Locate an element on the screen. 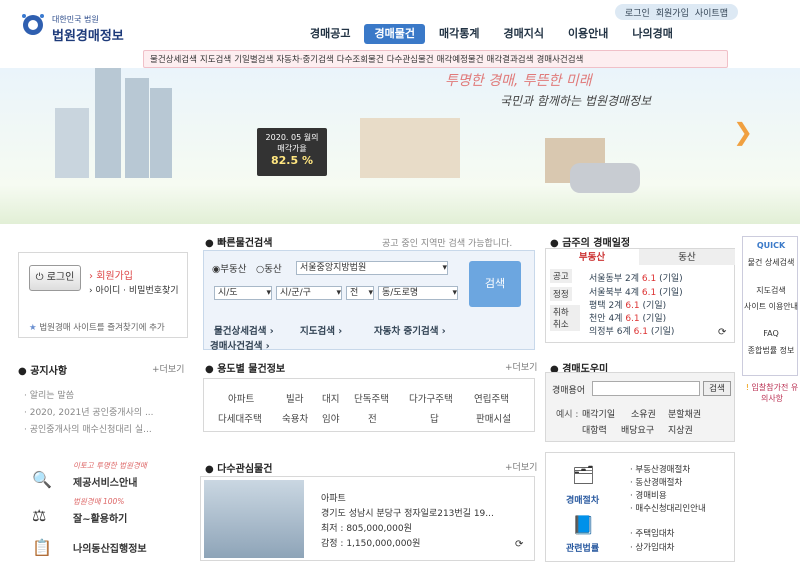 The width and height of the screenshot is (800, 573). login-button: ⏻ 로그인 is located at coordinates (55, 278).